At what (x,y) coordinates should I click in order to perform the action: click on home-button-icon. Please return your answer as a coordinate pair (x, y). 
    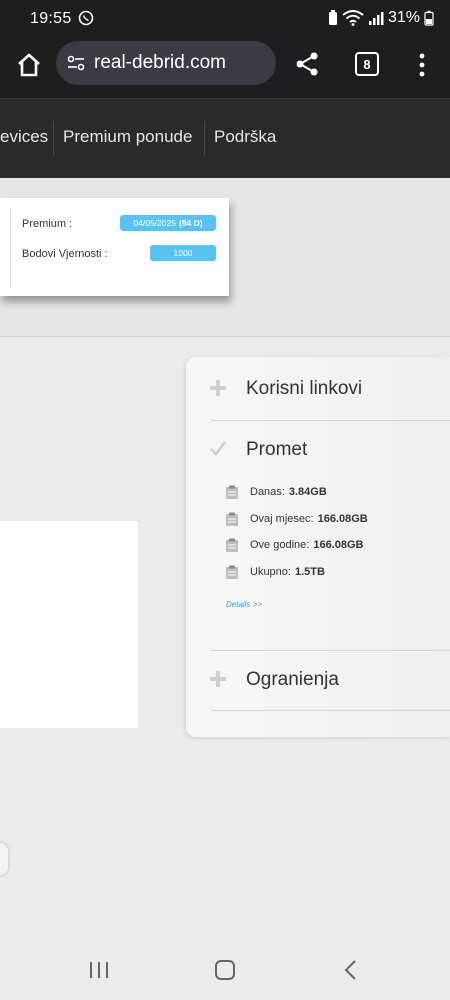
    Looking at the image, I should click on (225, 970).